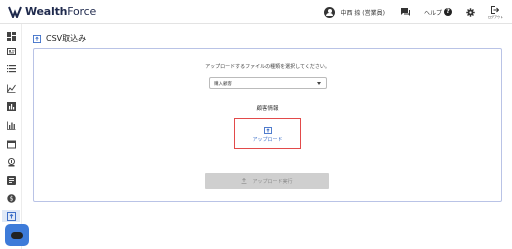 The width and height of the screenshot is (512, 249). What do you see at coordinates (244, 181) in the screenshot?
I see `upload-arrow-icon` at bounding box center [244, 181].